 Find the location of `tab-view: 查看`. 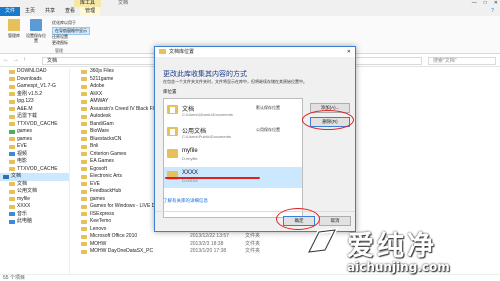

tab-view: 查看 is located at coordinates (70, 11).